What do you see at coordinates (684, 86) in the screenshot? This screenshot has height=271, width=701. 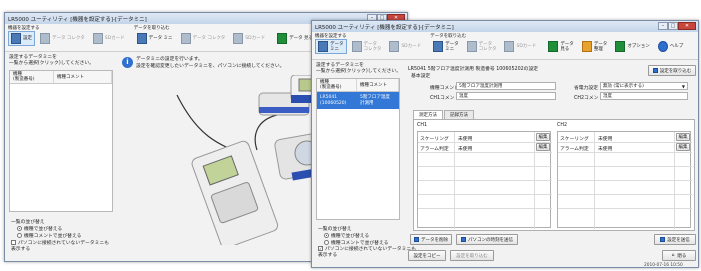 I see `chevron-down-icon: ▼` at bounding box center [684, 86].